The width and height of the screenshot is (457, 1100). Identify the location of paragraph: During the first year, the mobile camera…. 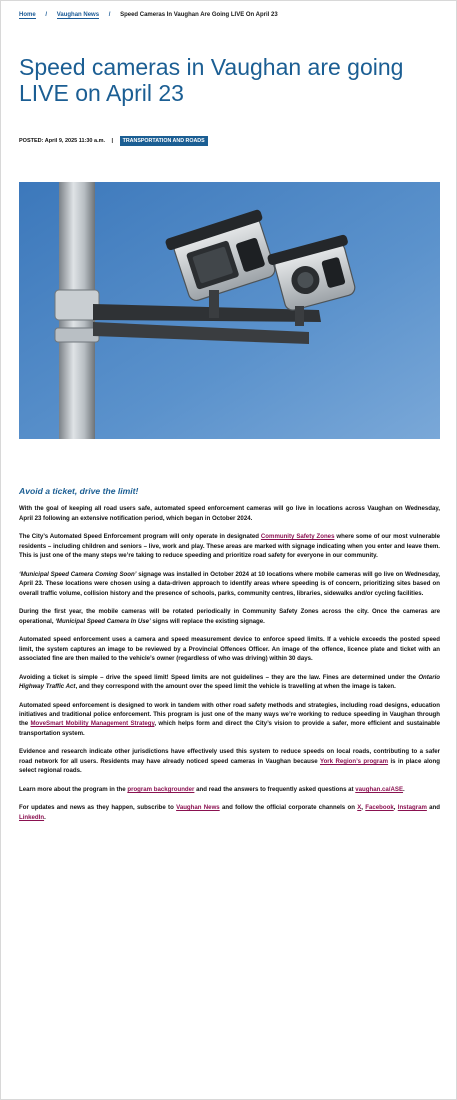
(229, 616).